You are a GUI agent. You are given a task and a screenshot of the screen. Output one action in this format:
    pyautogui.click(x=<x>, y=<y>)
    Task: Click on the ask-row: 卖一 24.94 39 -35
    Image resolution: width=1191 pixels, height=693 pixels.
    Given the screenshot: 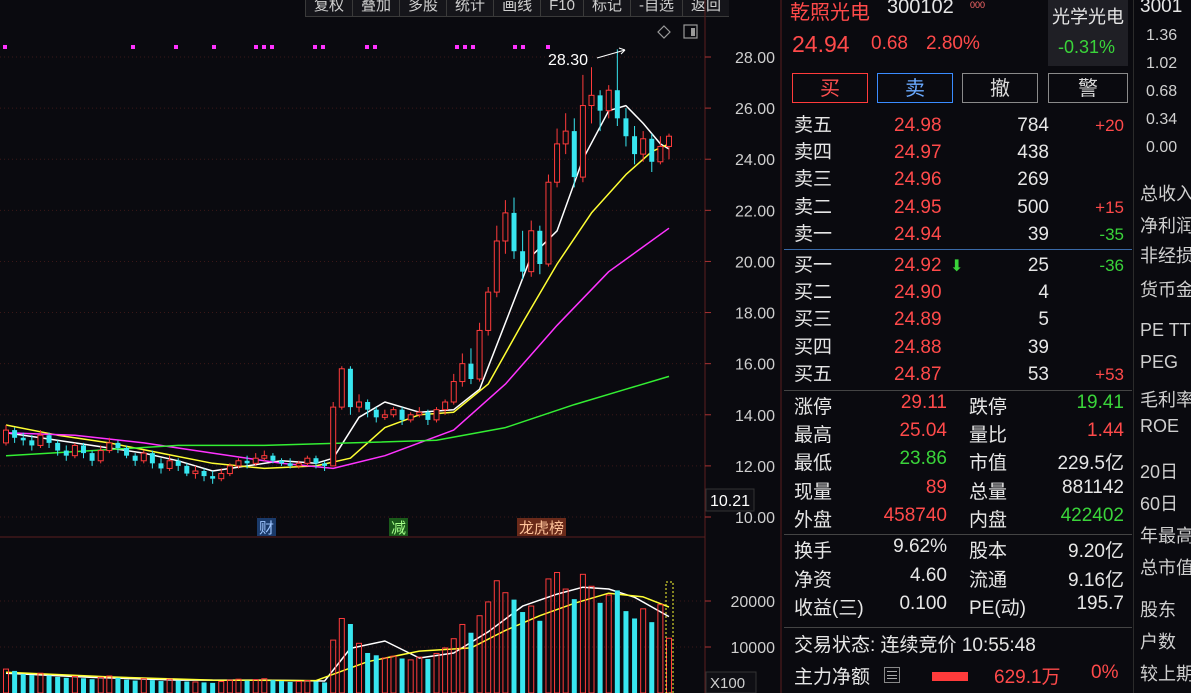 What is the action you would take?
    pyautogui.click(x=958, y=234)
    